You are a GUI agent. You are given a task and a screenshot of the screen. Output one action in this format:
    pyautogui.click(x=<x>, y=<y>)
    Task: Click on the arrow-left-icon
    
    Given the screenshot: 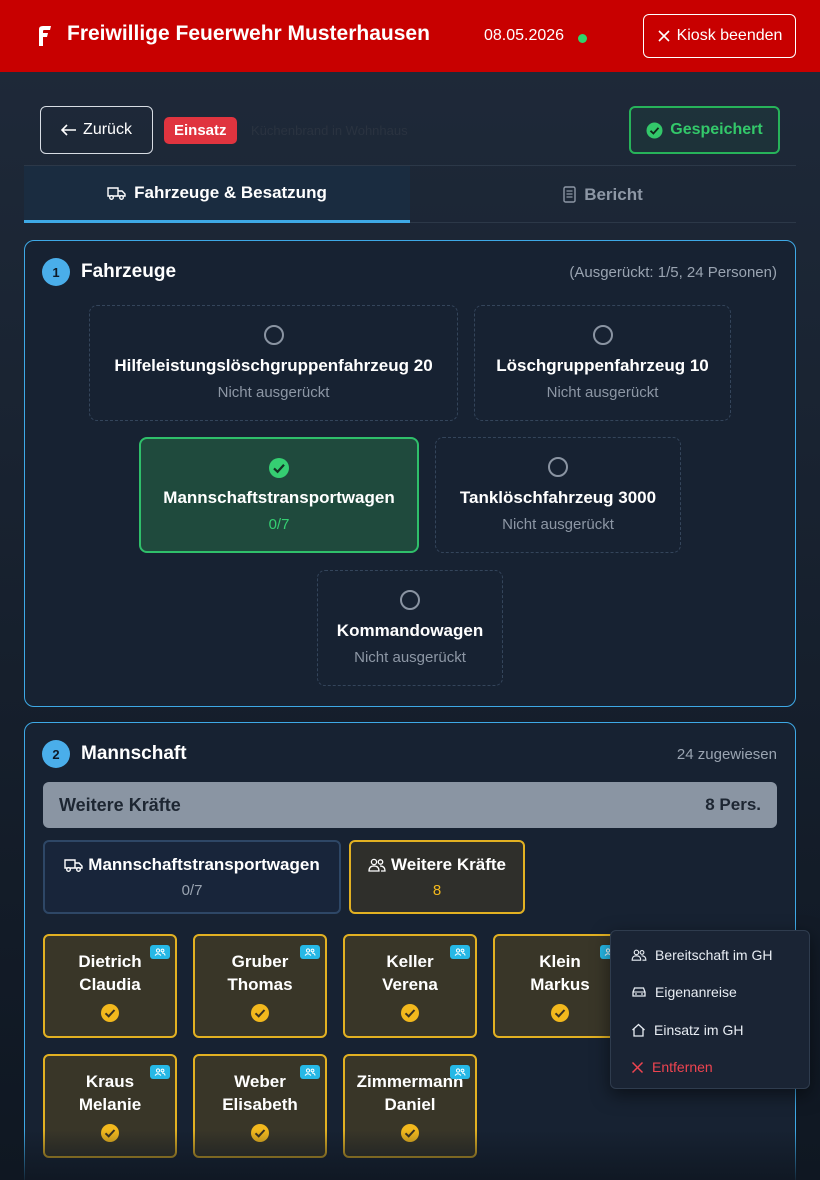 What is the action you would take?
    pyautogui.click(x=69, y=130)
    